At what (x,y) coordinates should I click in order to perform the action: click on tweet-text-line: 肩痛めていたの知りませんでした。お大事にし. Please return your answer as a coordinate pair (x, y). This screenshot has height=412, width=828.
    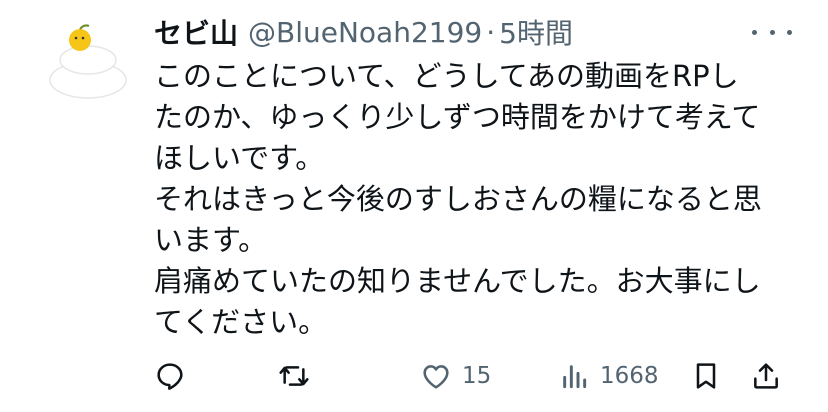
    Looking at the image, I should click on (457, 281).